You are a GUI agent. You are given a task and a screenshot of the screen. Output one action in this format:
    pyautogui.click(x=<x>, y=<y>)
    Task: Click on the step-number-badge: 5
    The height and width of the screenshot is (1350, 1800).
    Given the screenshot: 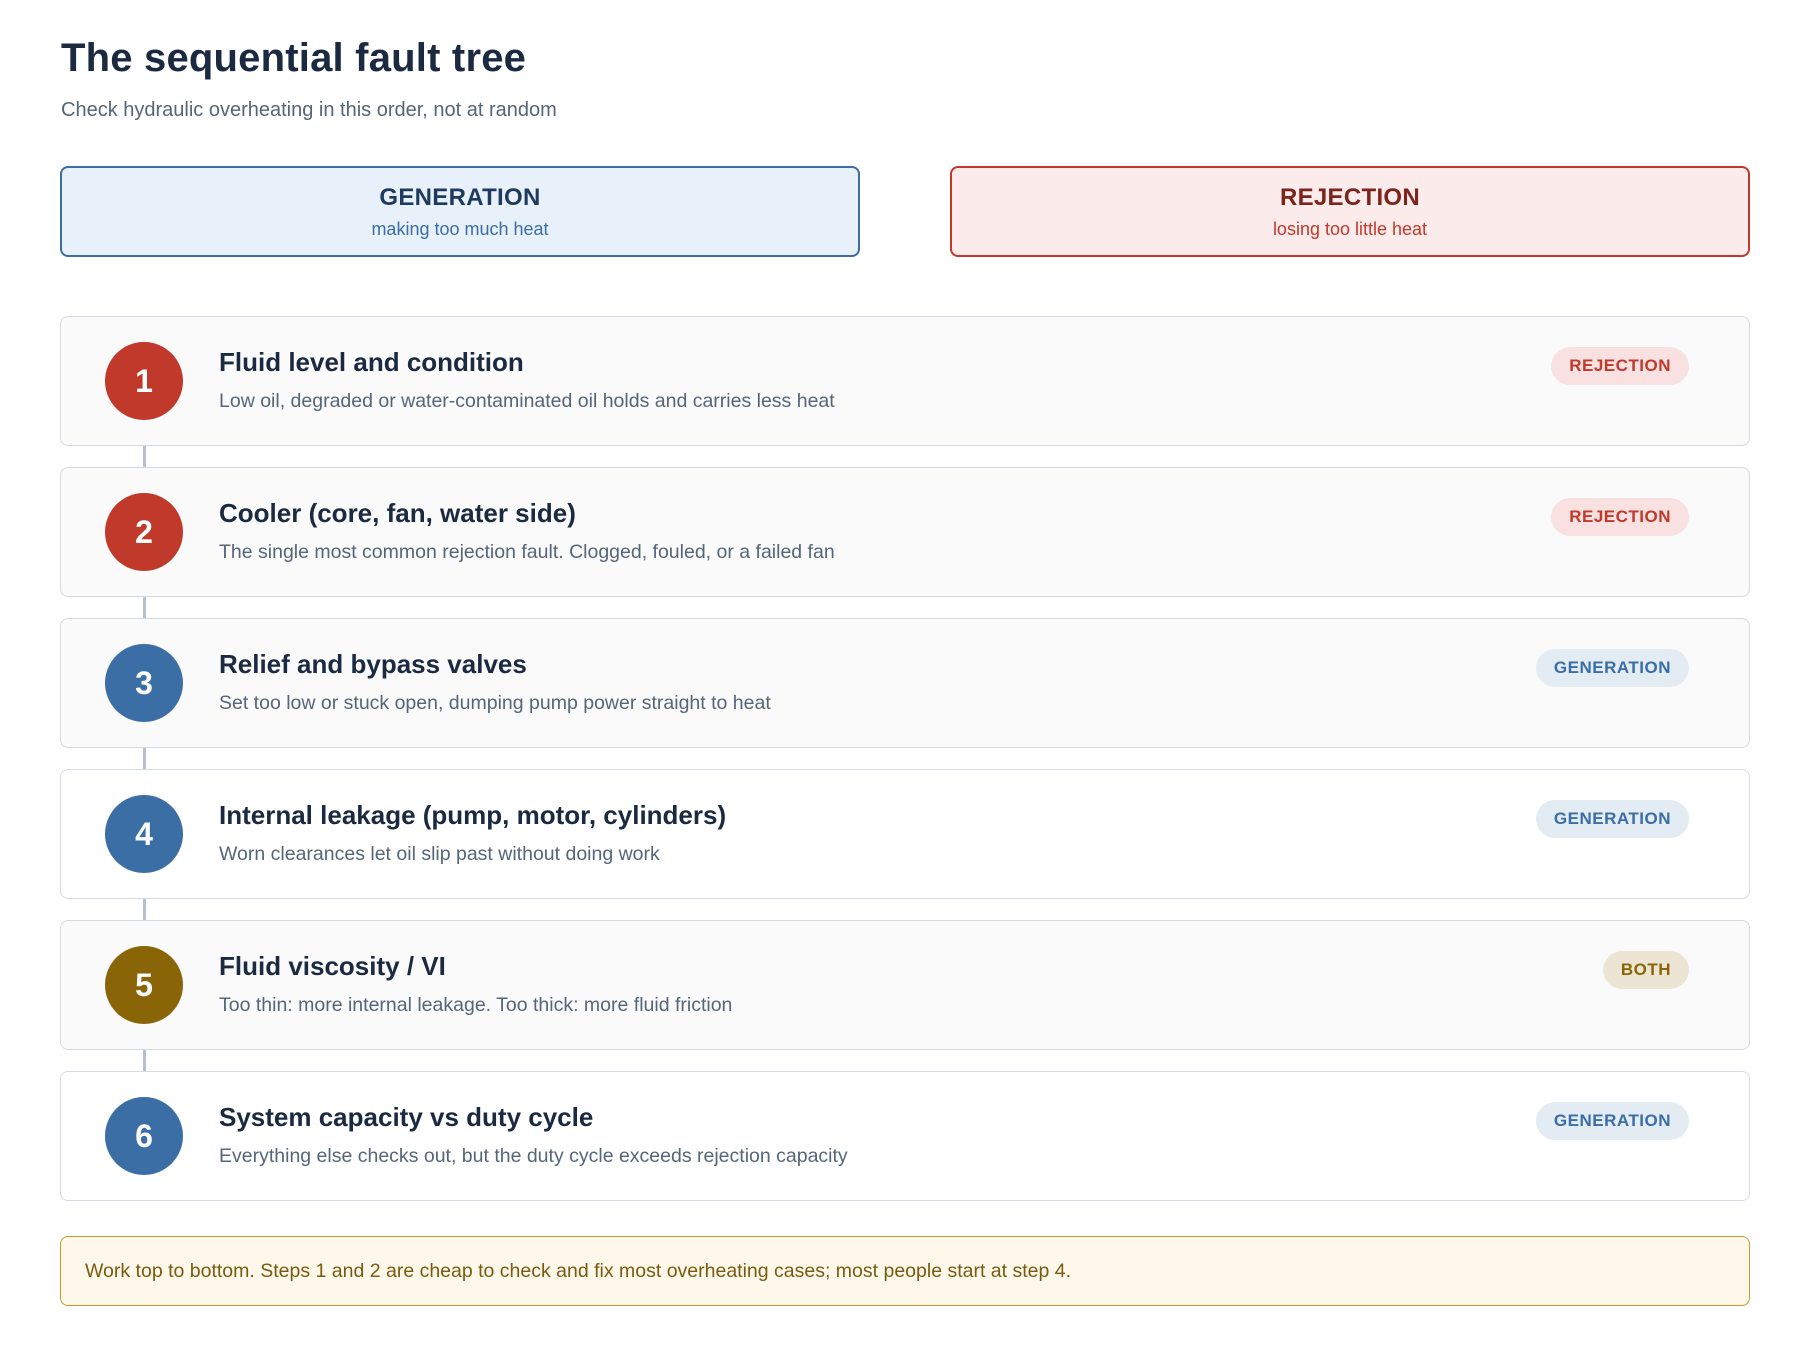 What is the action you would take?
    pyautogui.click(x=144, y=985)
    